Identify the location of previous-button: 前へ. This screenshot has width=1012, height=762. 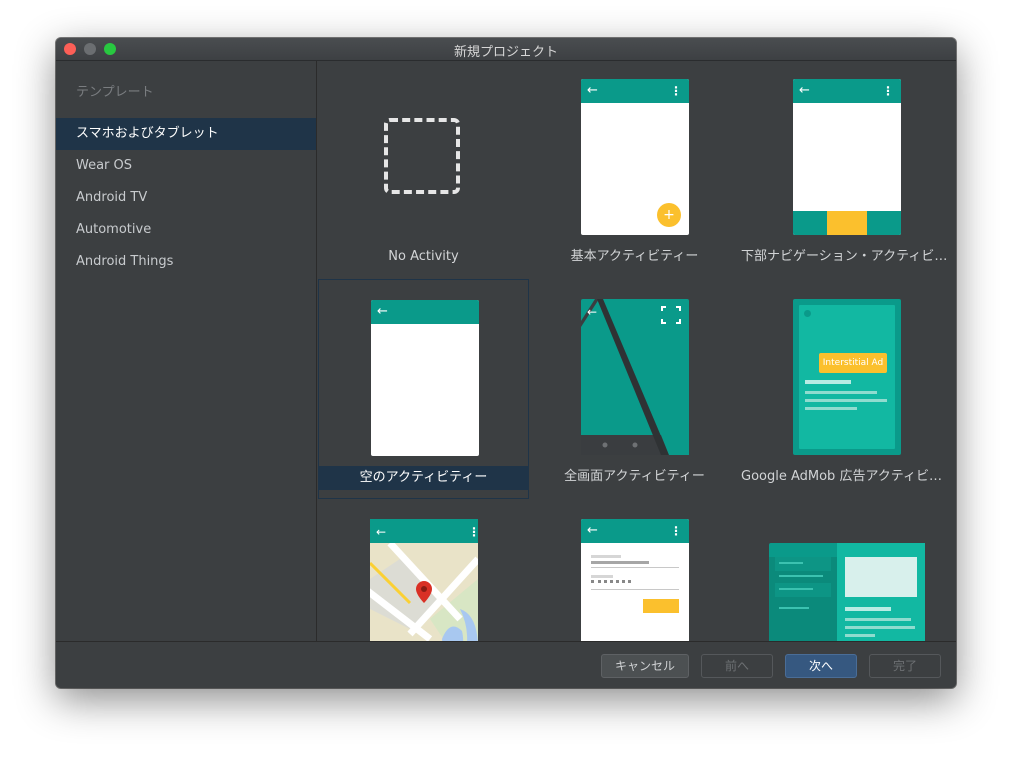
(737, 666).